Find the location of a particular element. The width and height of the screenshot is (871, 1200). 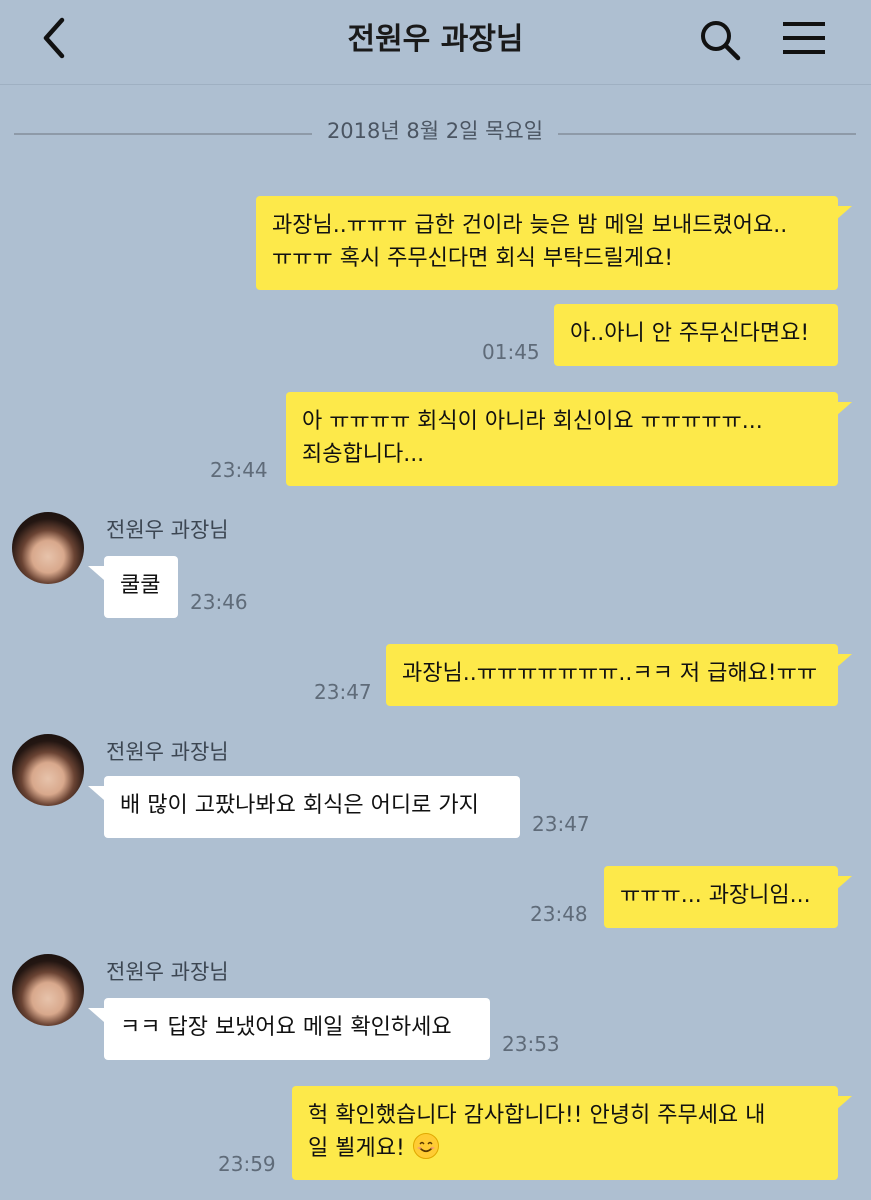

menu-button is located at coordinates (804, 40).